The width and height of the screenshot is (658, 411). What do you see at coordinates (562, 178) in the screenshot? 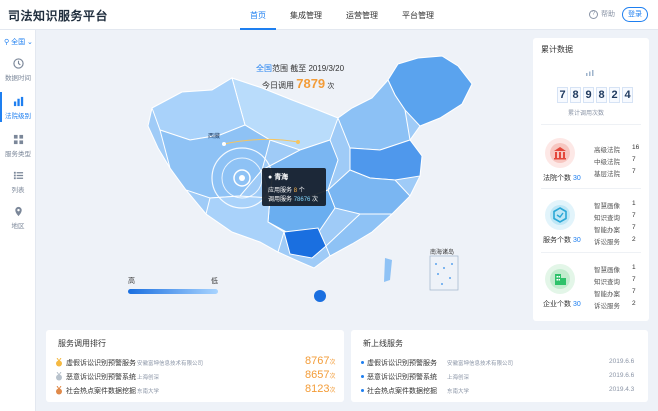
I see `courts-caption: 法院个数 30` at bounding box center [562, 178].